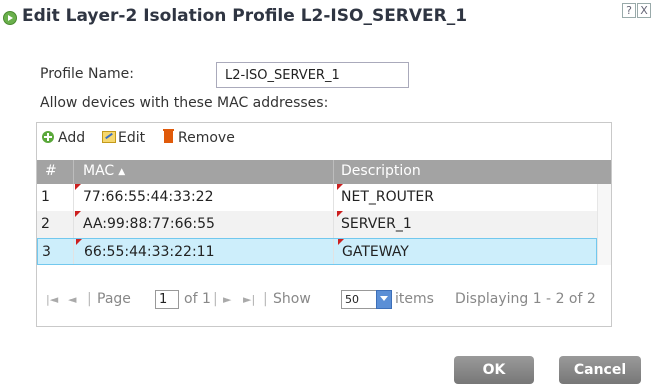 This screenshot has width=652, height=387. I want to click on close-icon: X, so click(644, 10).